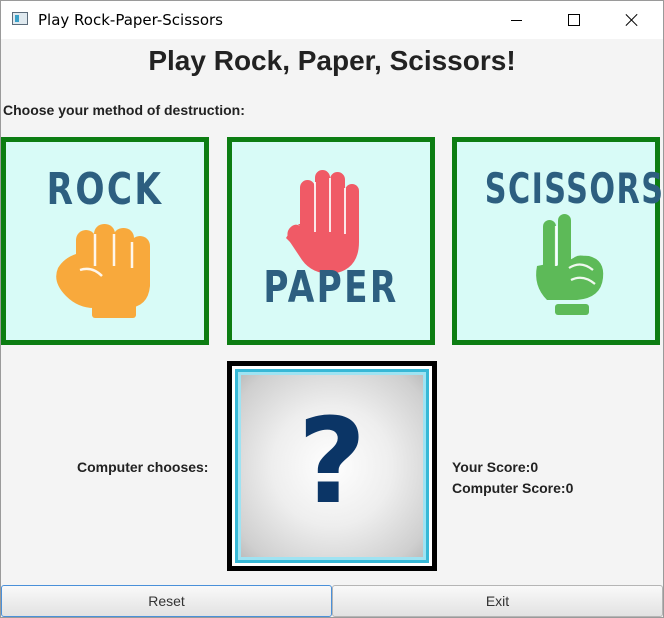  I want to click on computer-chooses-label: Computer chooses:, so click(143, 467).